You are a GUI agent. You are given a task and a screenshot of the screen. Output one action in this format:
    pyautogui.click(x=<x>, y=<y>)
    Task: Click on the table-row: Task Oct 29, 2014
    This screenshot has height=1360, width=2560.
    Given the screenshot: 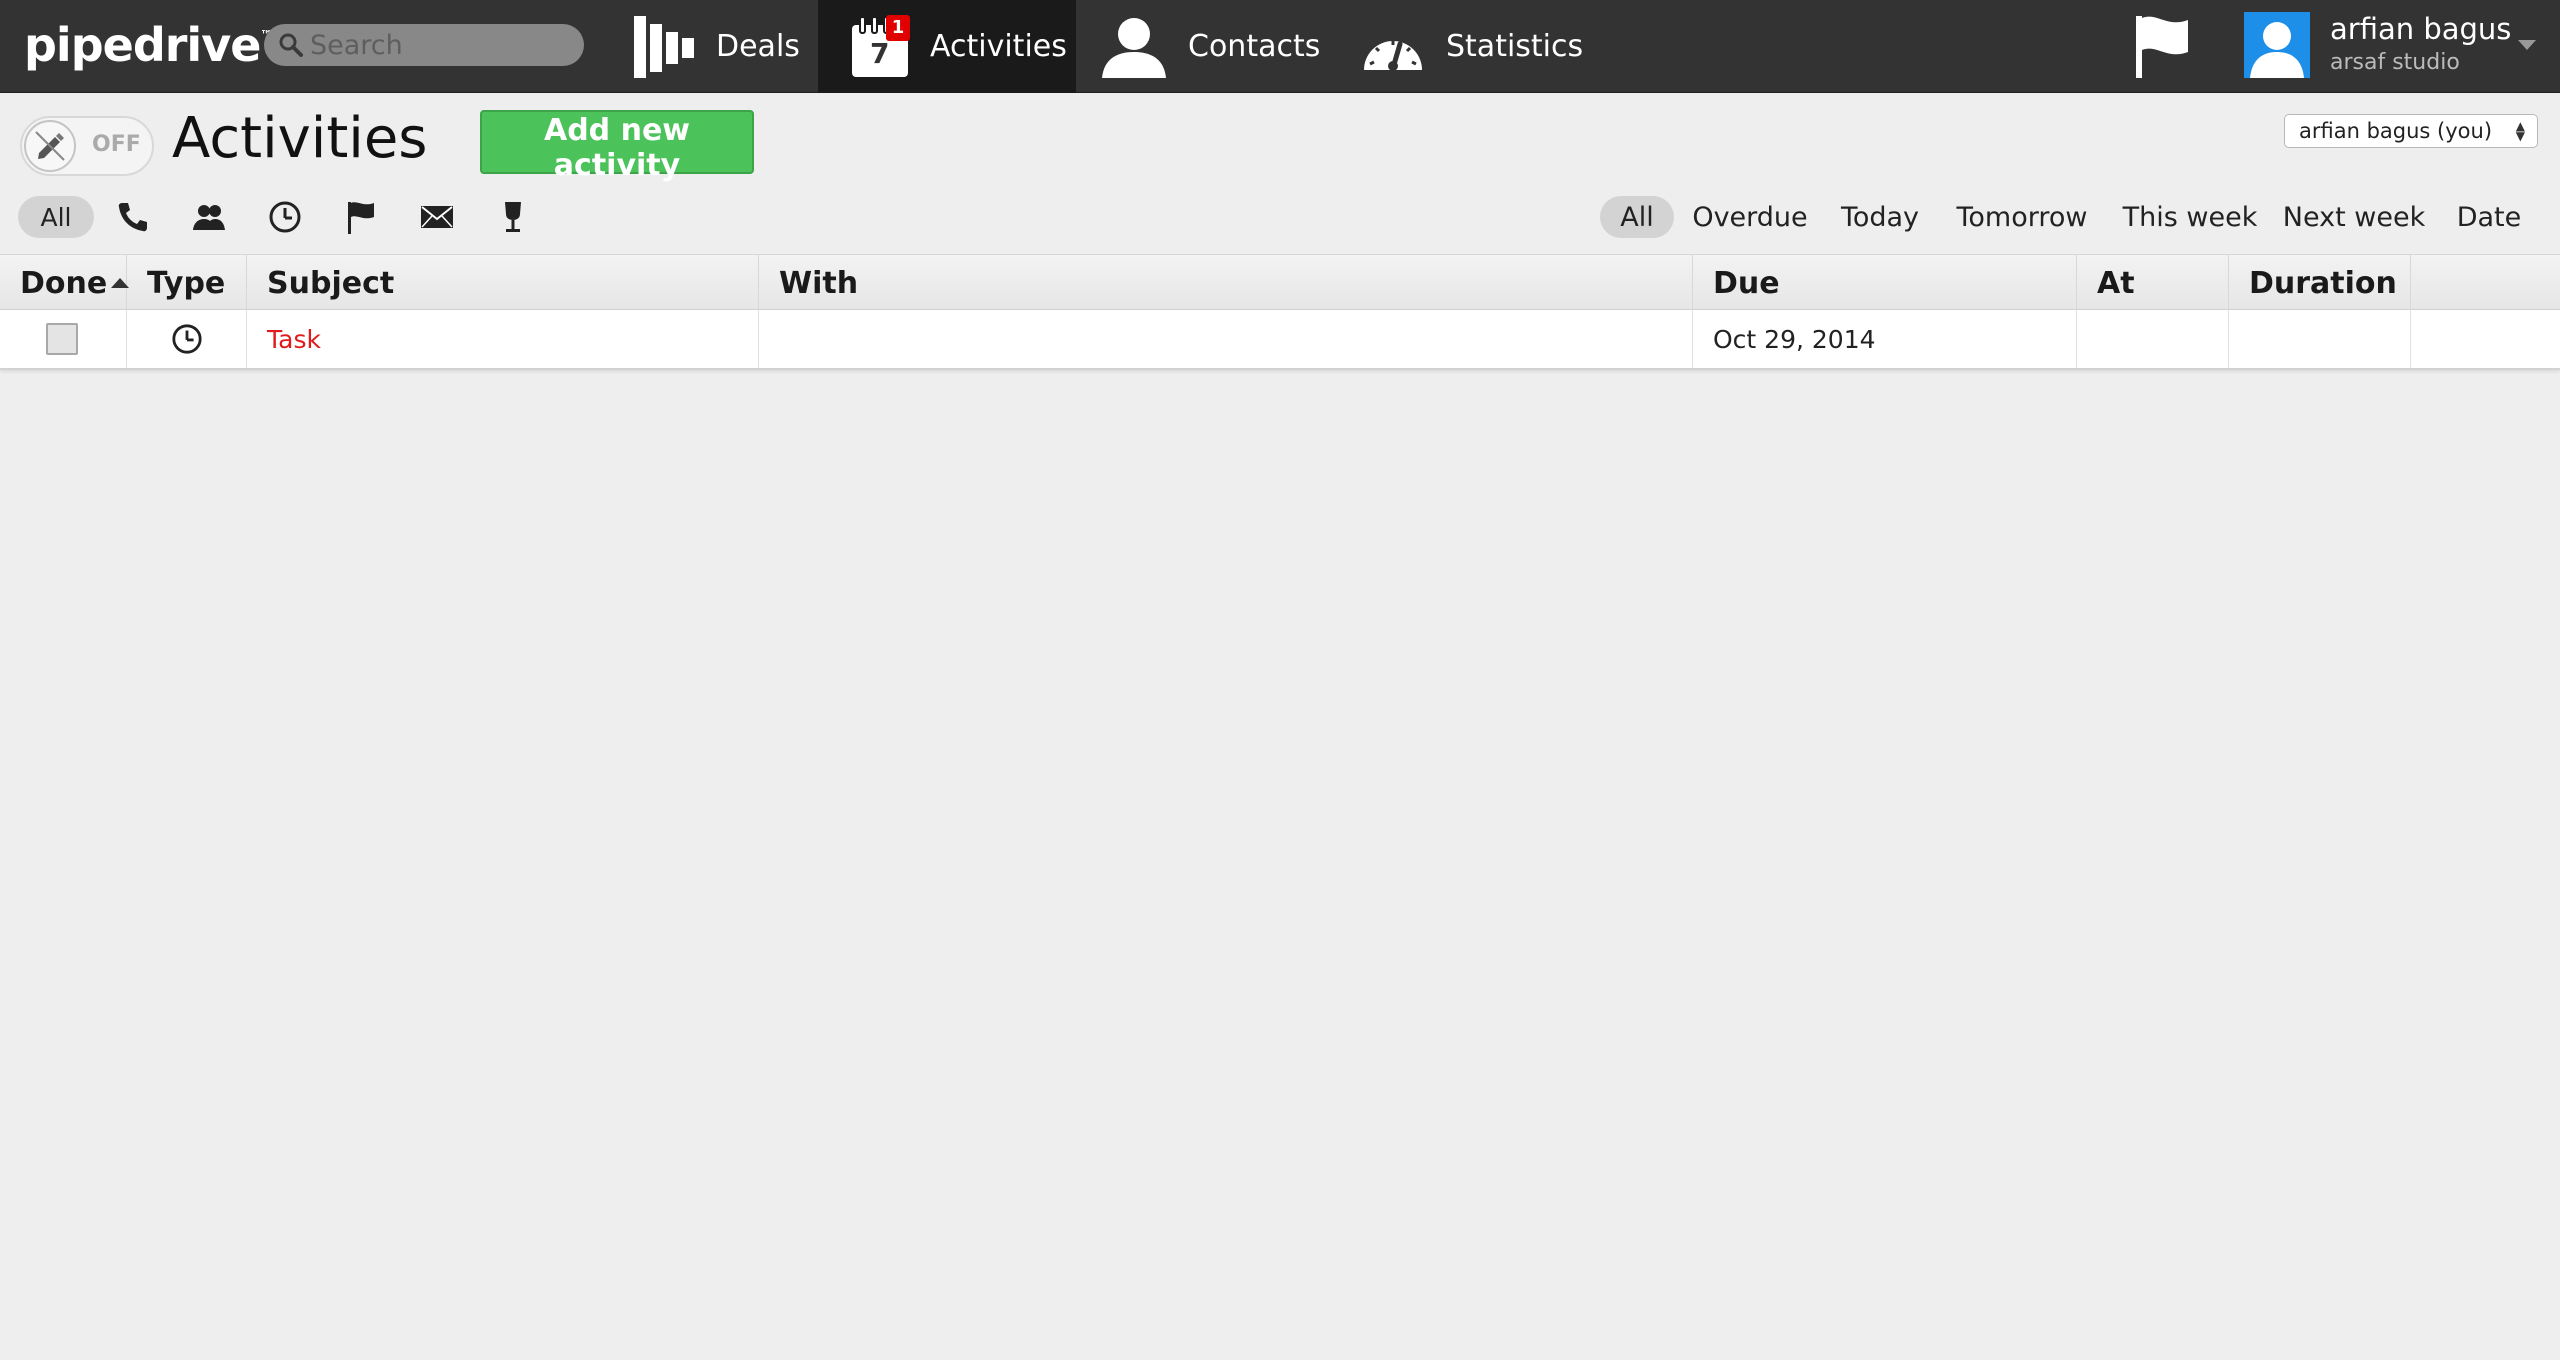 What is the action you would take?
    pyautogui.click(x=1280, y=340)
    